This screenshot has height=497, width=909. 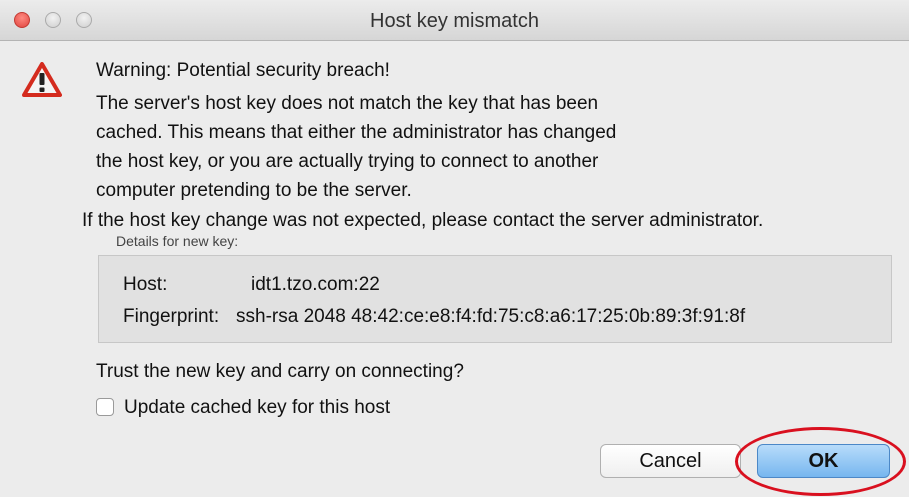 What do you see at coordinates (42, 79) in the screenshot?
I see `warning-triangle-icon` at bounding box center [42, 79].